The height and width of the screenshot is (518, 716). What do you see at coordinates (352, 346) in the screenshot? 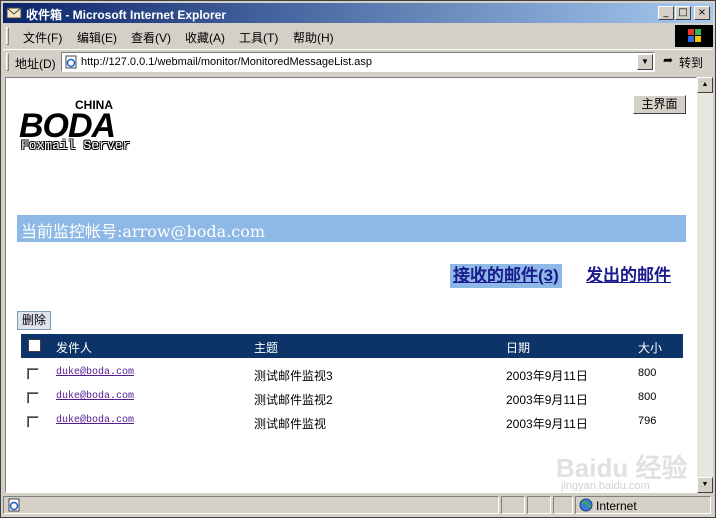
I see `table-header: 发件人 主题 日期 大小` at bounding box center [352, 346].